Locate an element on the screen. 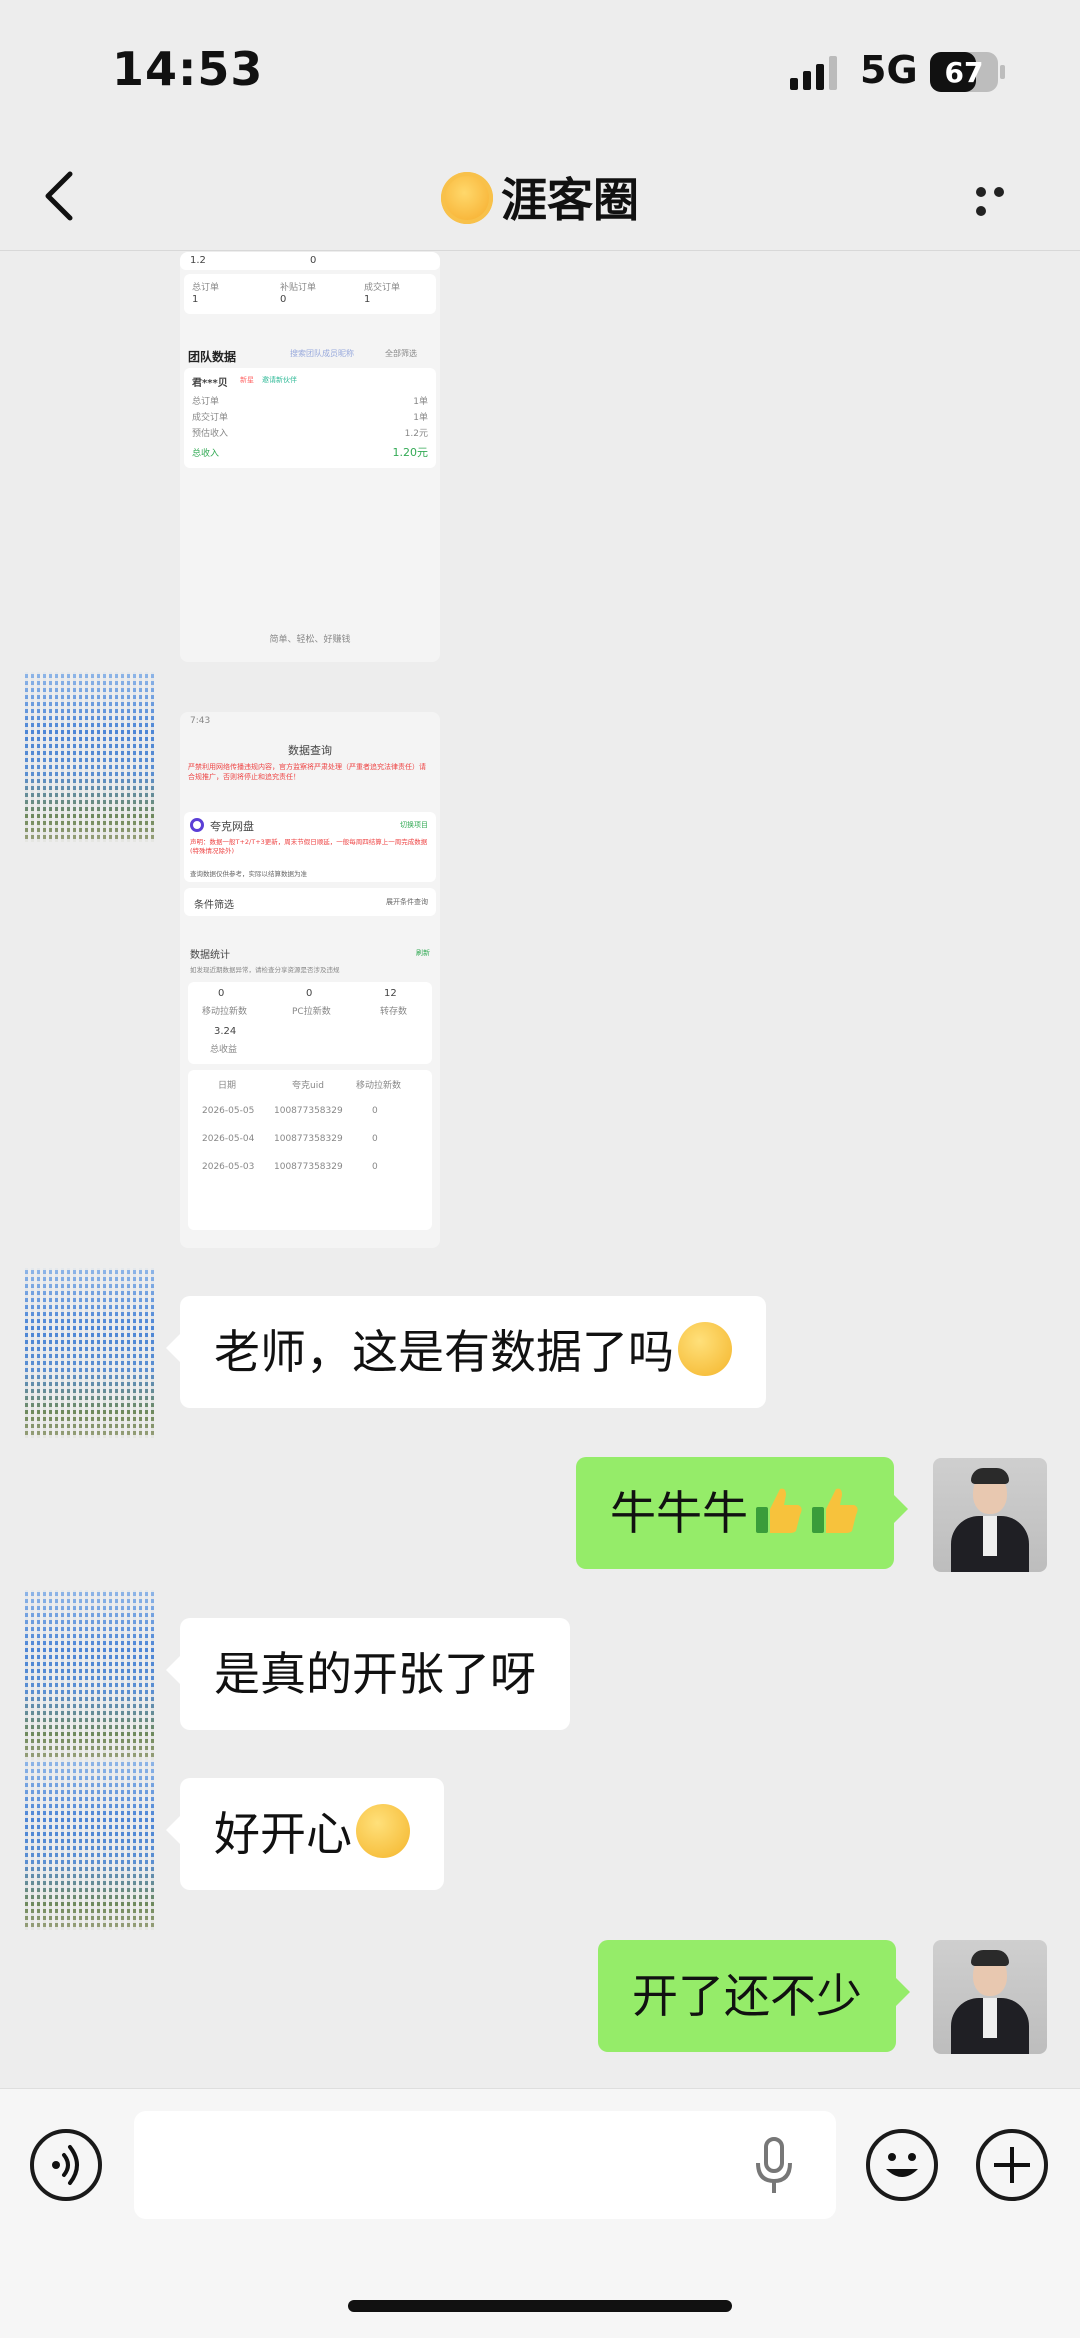 Image resolution: width=1080 pixels, height=2338 pixels. metric-label: PC拉新数 is located at coordinates (311, 1012).